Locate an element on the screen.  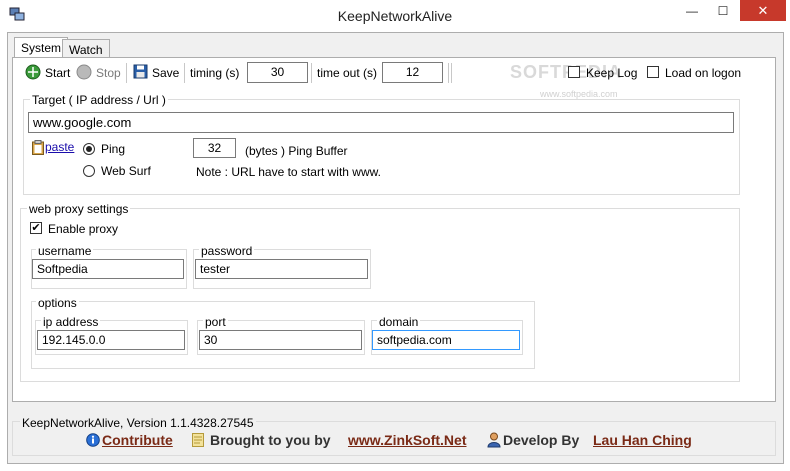
tab-watch: Watch is located at coordinates (86, 49).